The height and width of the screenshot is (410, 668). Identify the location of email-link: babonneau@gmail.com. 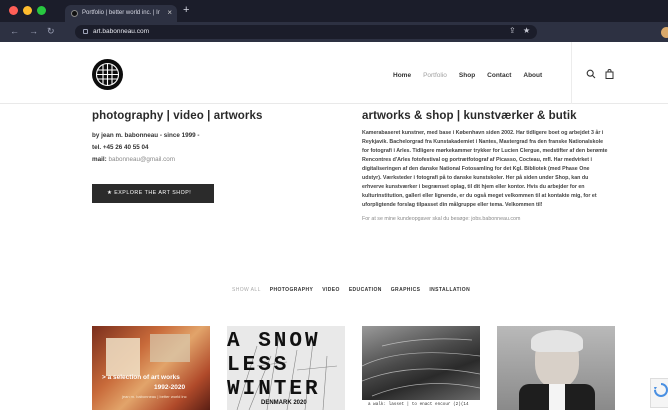
(141, 159).